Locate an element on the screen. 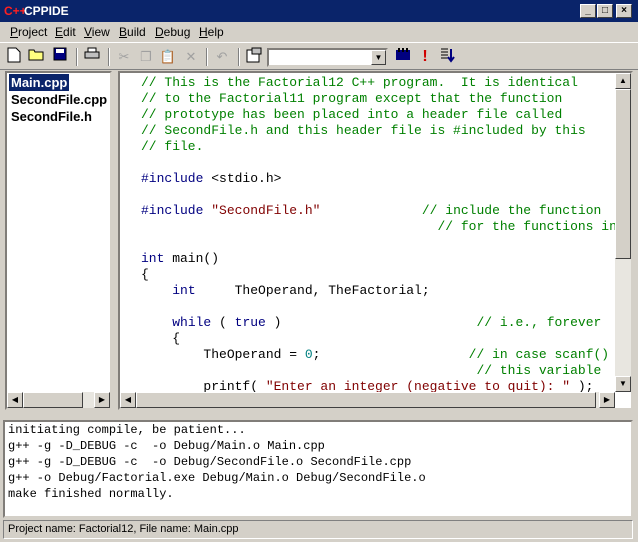 The width and height of the screenshot is (638, 542). menu-build: Build is located at coordinates (132, 32).